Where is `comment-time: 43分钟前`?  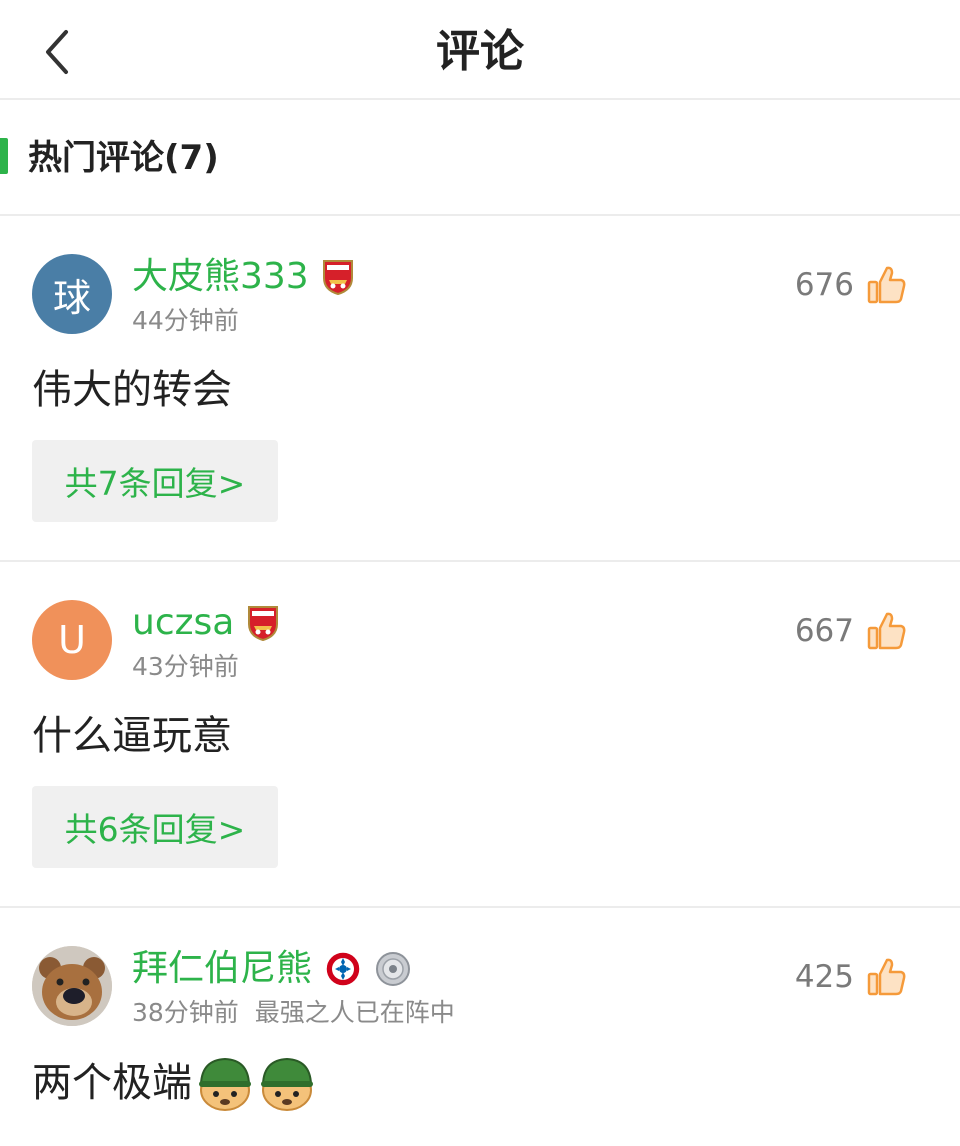 comment-time: 43分钟前 is located at coordinates (185, 666).